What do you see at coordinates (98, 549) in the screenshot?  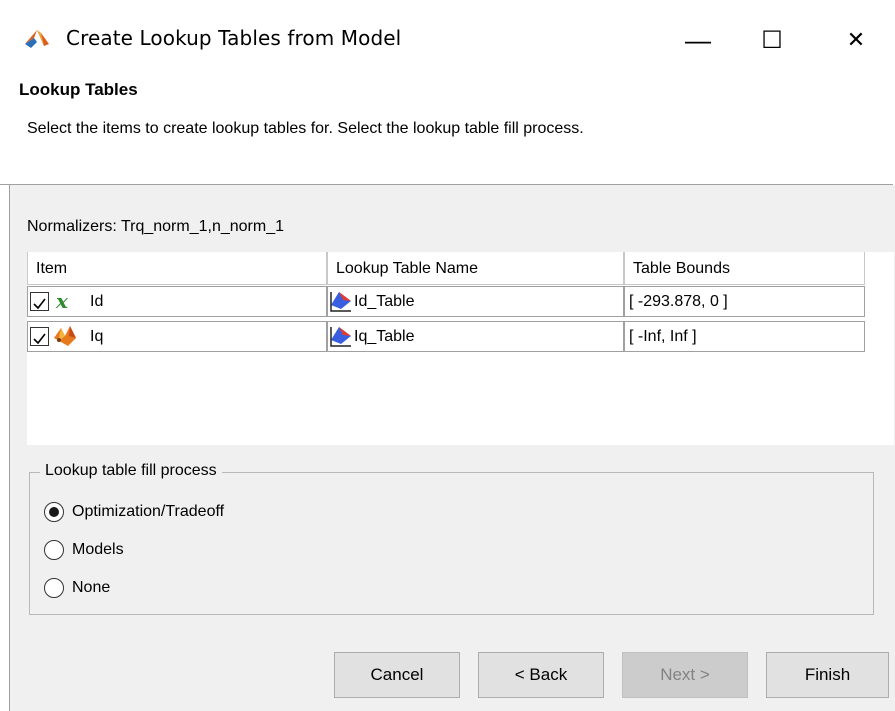 I see `radio-label: Models` at bounding box center [98, 549].